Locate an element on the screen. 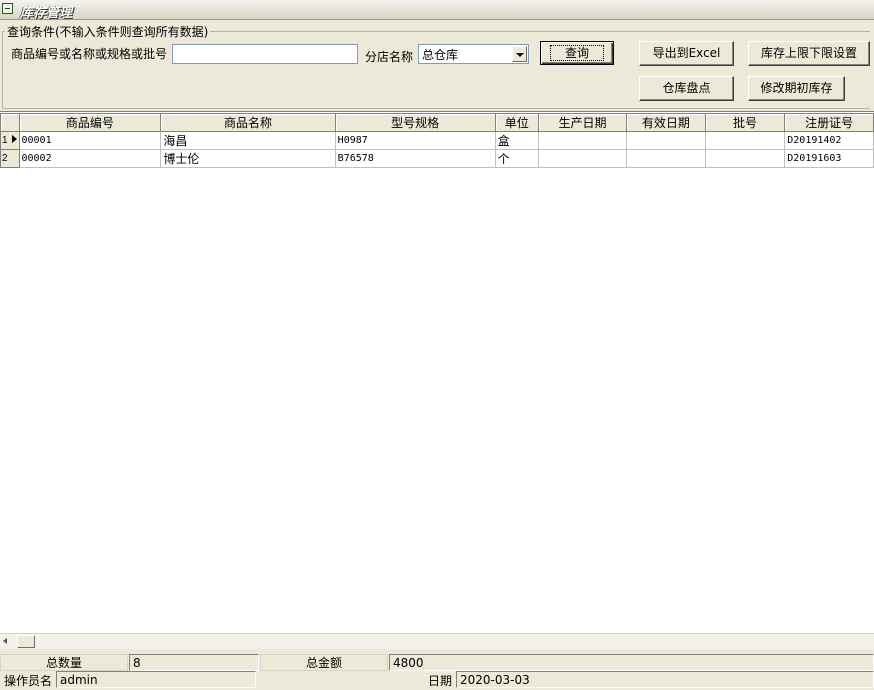 The image size is (874, 690). branch-label: 分店名称 is located at coordinates (389, 57).